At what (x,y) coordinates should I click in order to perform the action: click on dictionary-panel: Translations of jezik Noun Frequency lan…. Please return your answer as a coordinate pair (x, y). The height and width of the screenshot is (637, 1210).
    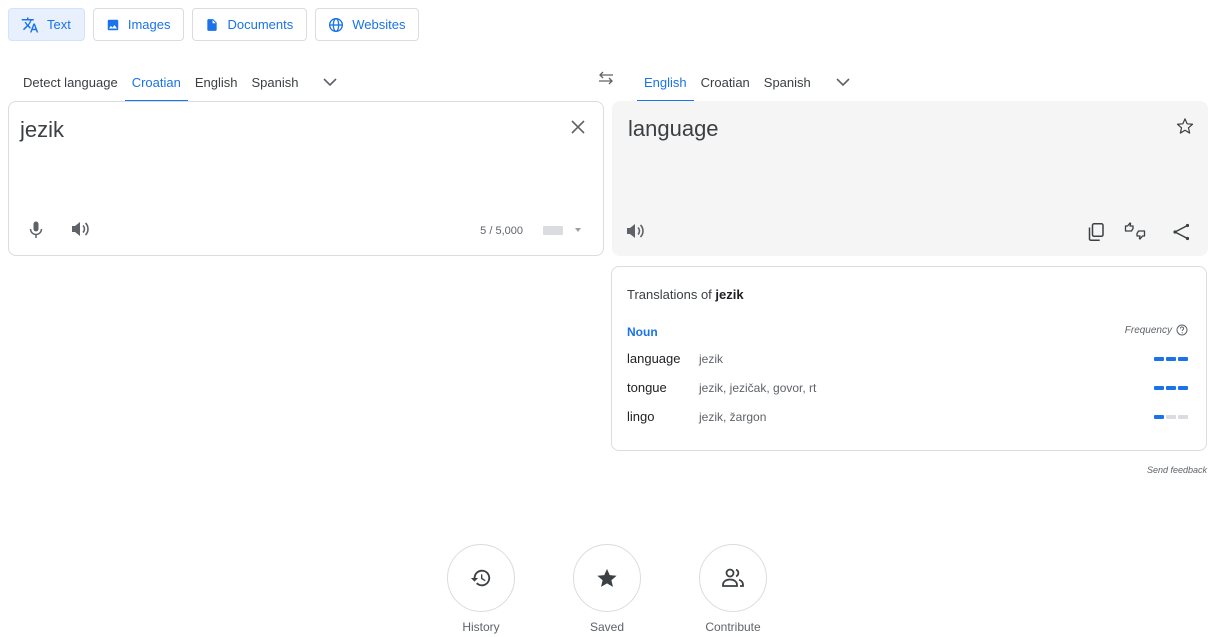
    Looking at the image, I should click on (909, 358).